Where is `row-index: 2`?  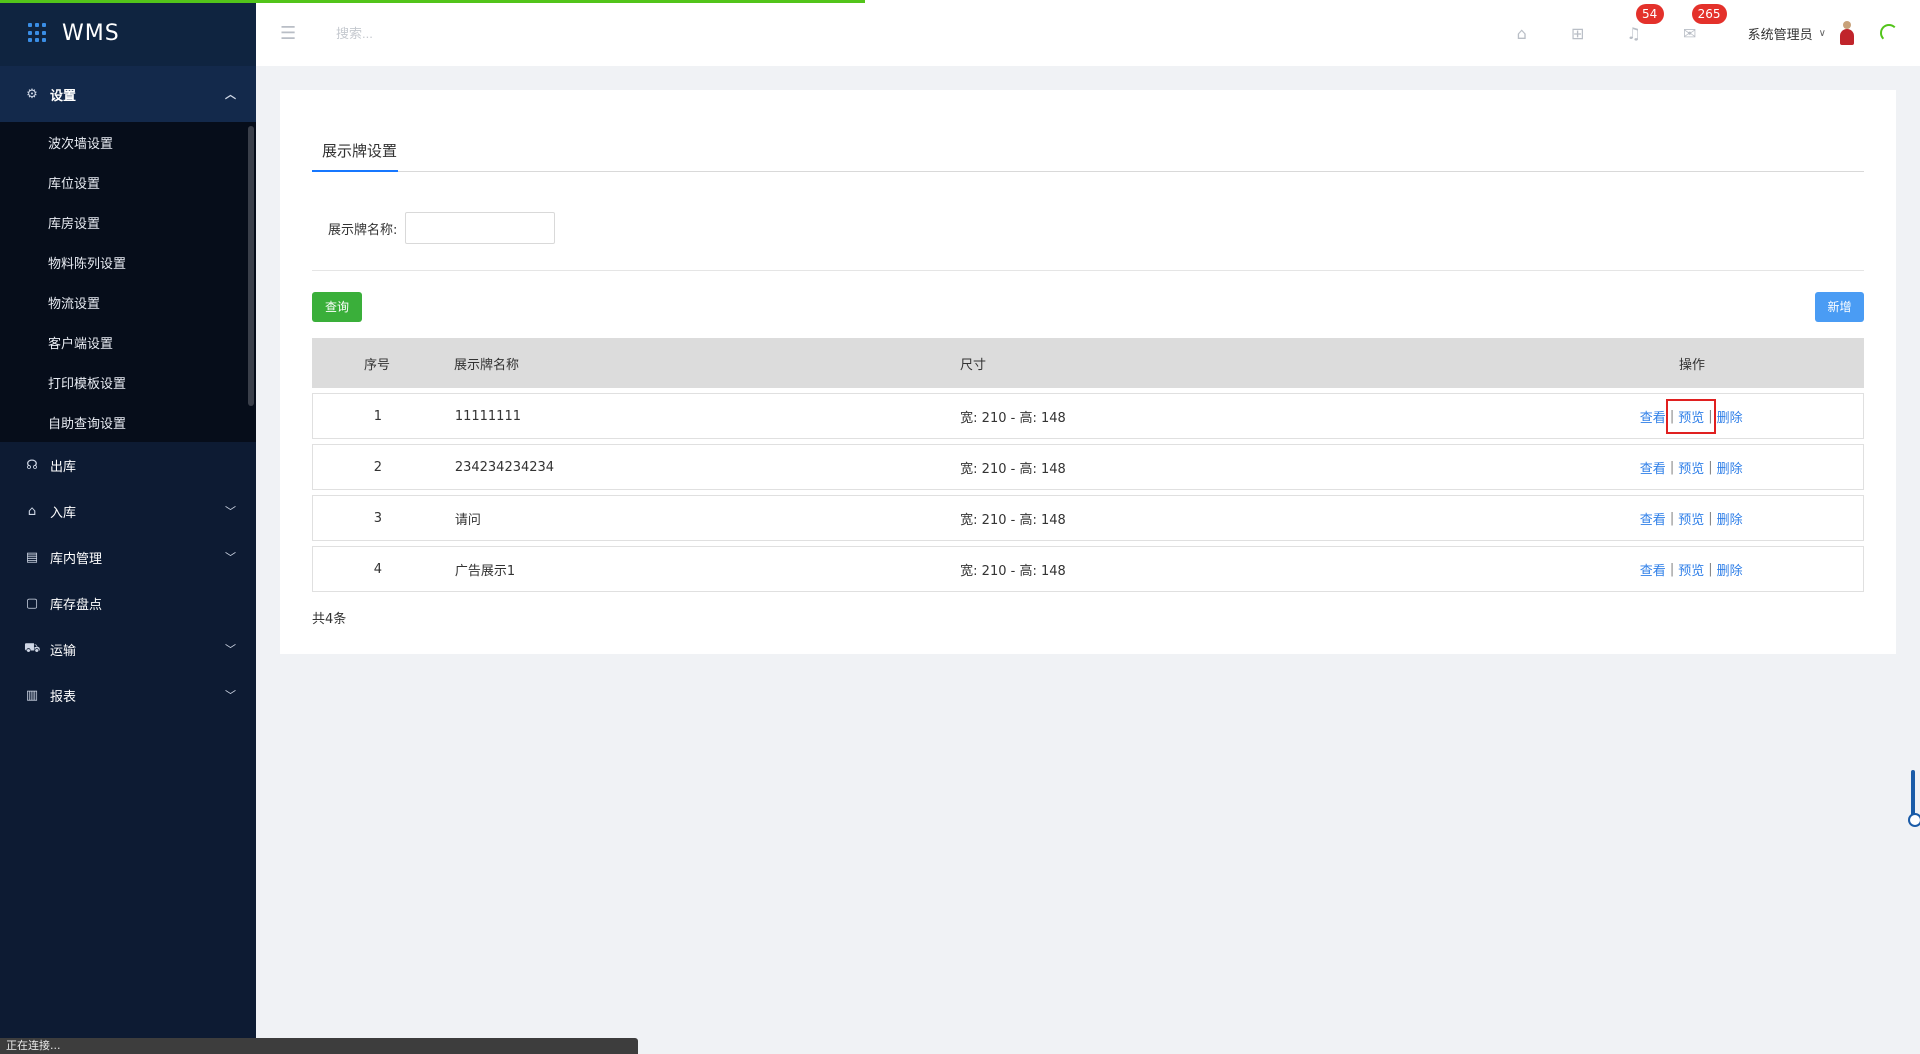 row-index: 2 is located at coordinates (378, 467).